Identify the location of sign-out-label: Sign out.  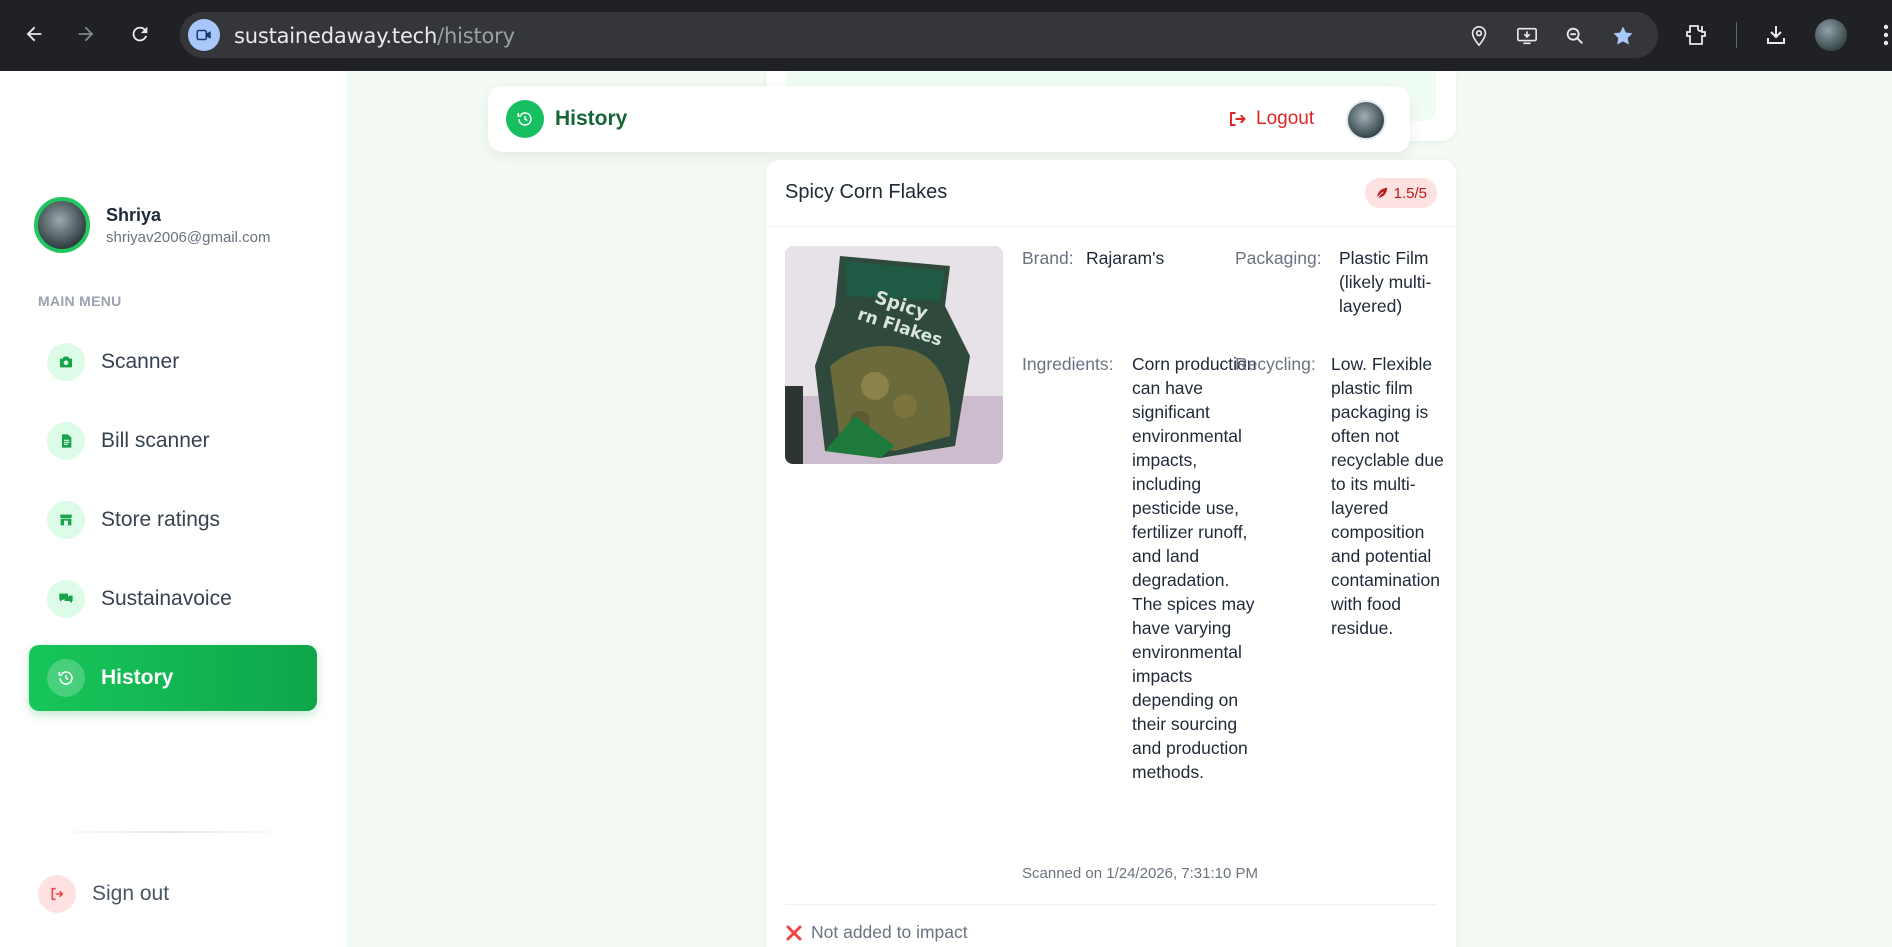
(131, 893).